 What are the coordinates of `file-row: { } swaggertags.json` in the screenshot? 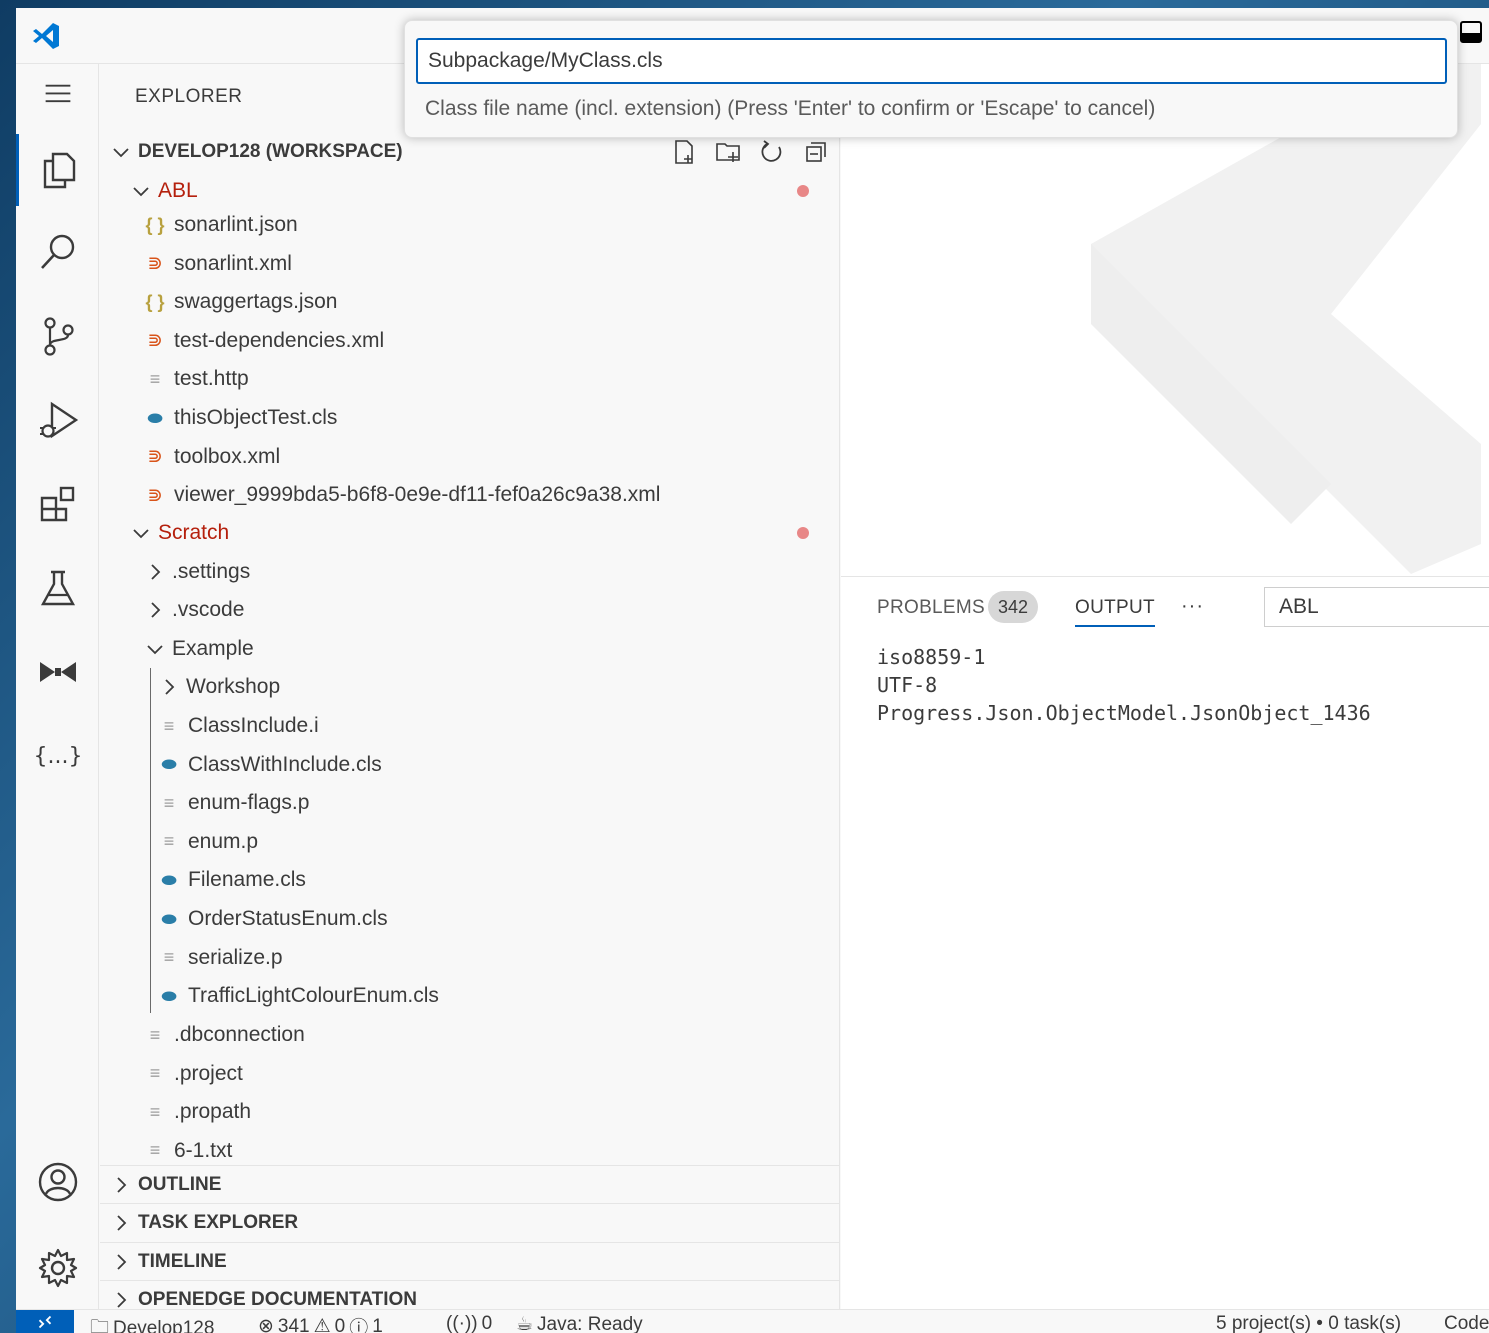 It's located at (470, 302).